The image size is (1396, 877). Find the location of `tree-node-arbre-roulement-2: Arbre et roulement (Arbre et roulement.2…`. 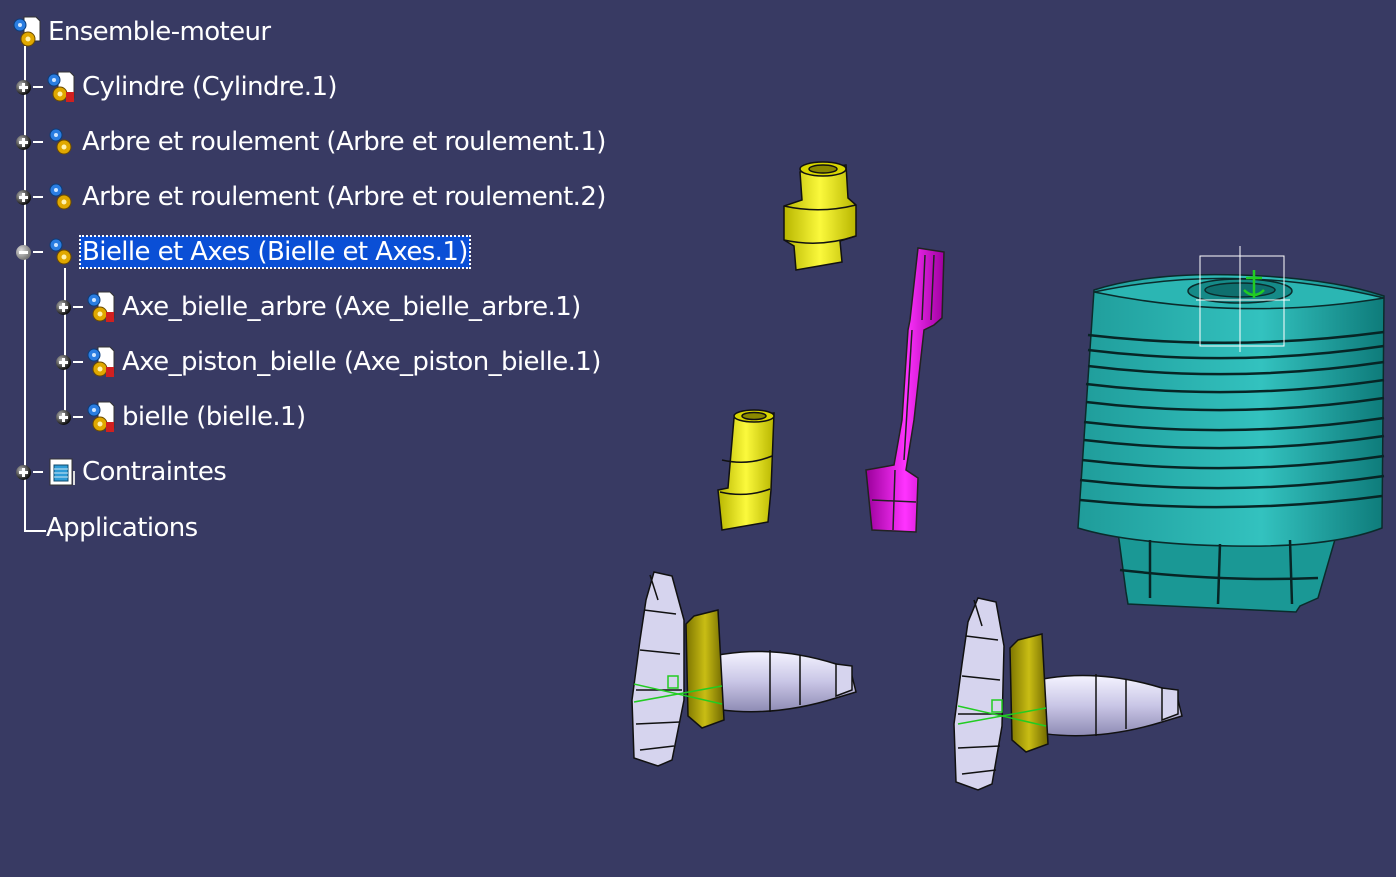

tree-node-arbre-roulement-2: Arbre et roulement (Arbre et roulement.2… is located at coordinates (312, 197).